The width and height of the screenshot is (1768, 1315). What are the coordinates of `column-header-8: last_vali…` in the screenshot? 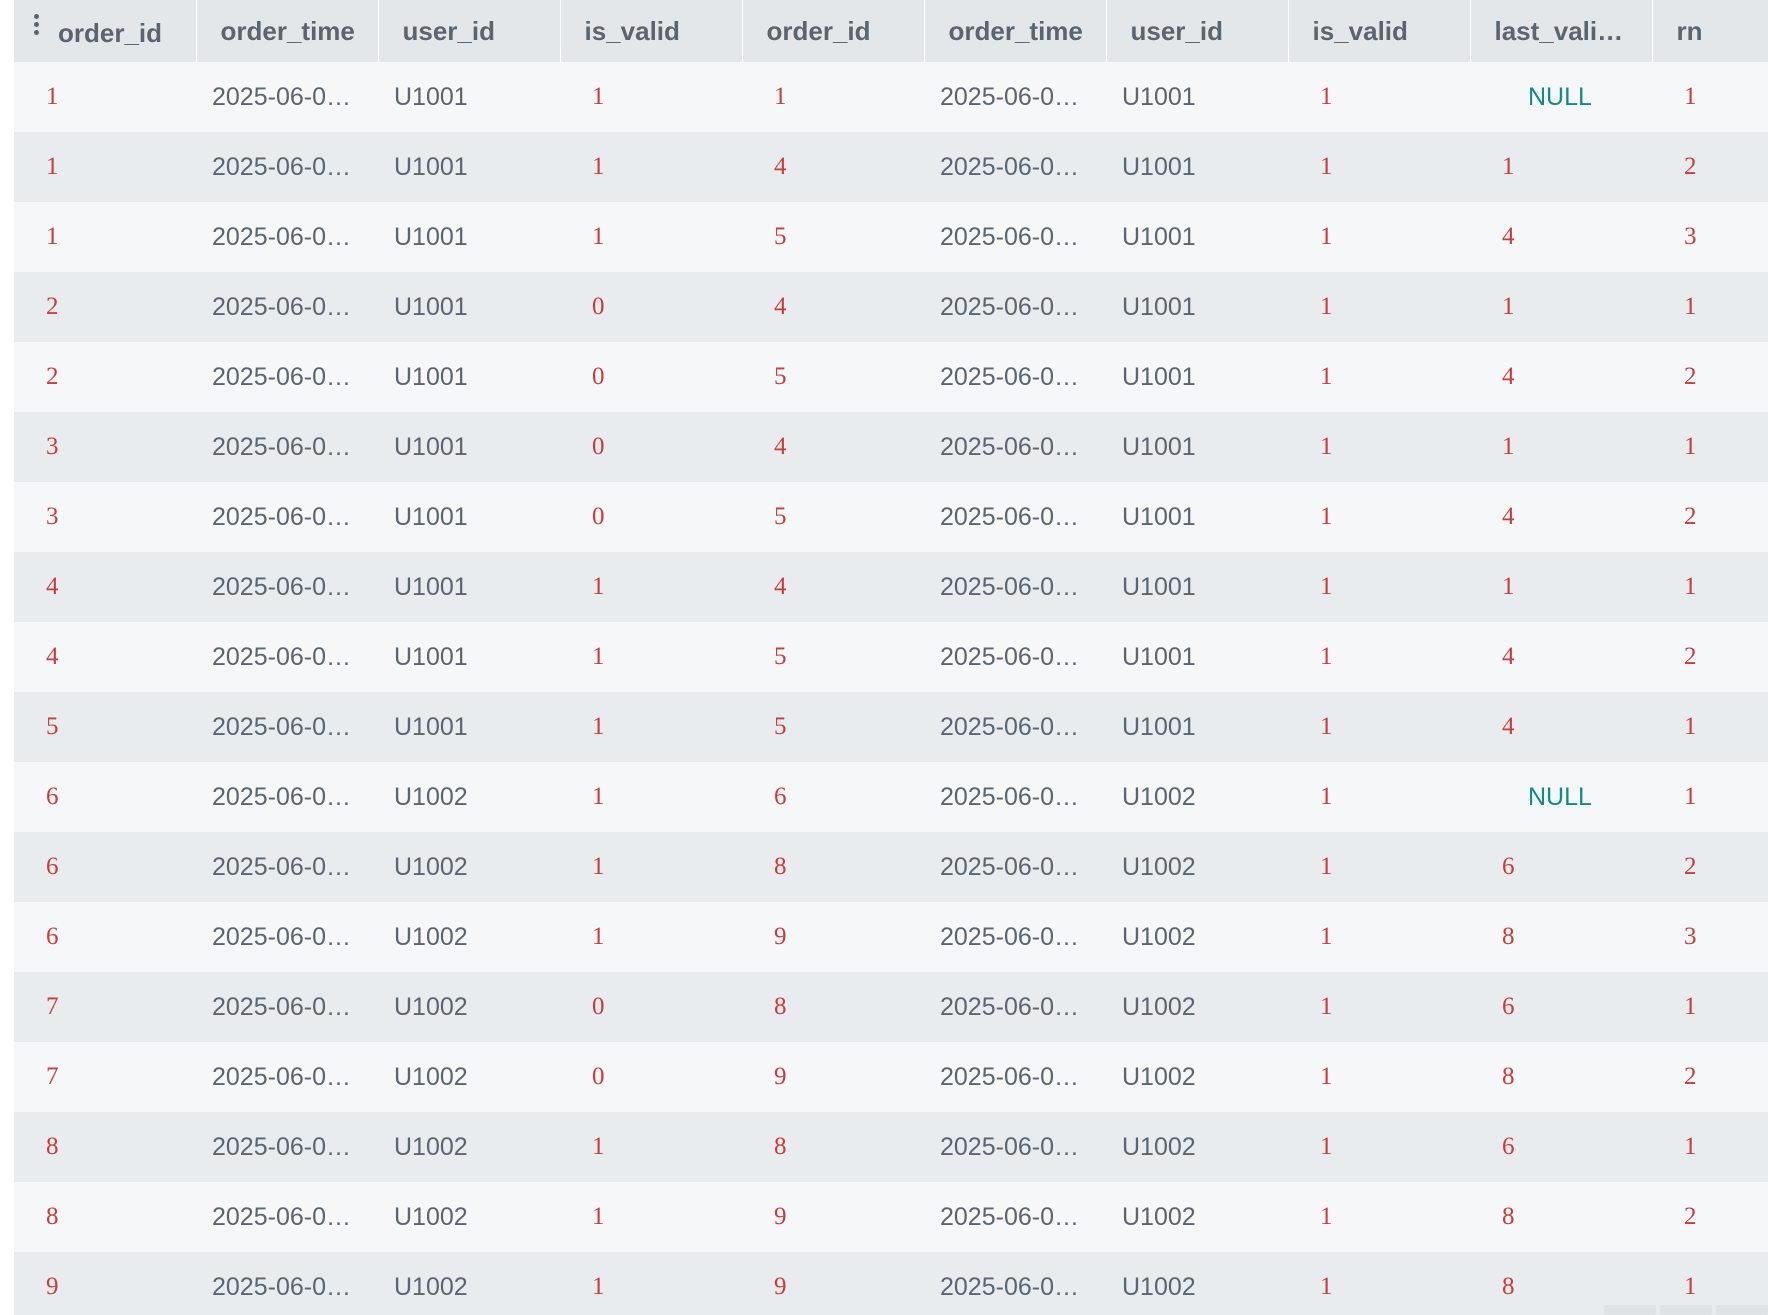 It's located at (1561, 31).